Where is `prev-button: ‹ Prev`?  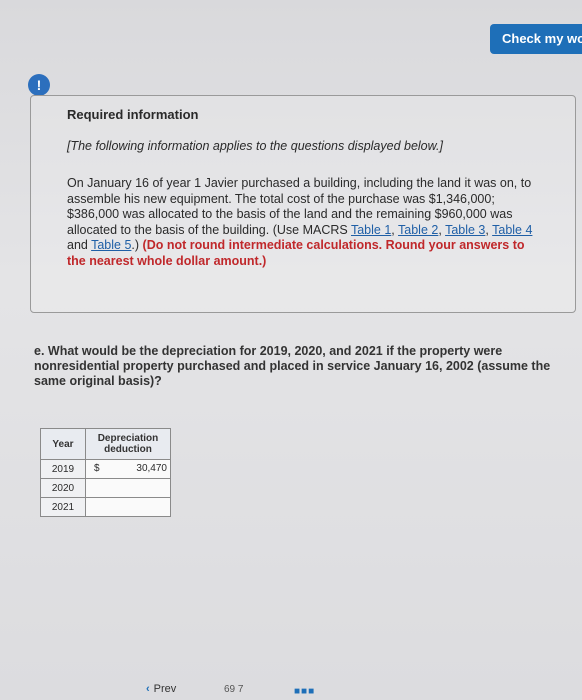 prev-button: ‹ Prev is located at coordinates (161, 689).